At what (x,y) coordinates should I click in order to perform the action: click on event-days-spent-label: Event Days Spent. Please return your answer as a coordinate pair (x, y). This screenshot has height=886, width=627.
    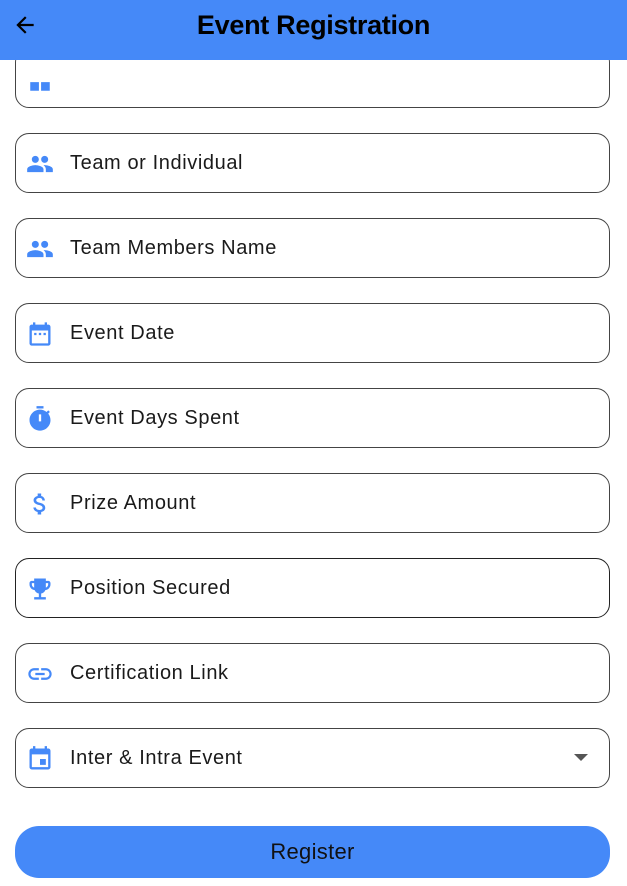
    Looking at the image, I should click on (155, 418).